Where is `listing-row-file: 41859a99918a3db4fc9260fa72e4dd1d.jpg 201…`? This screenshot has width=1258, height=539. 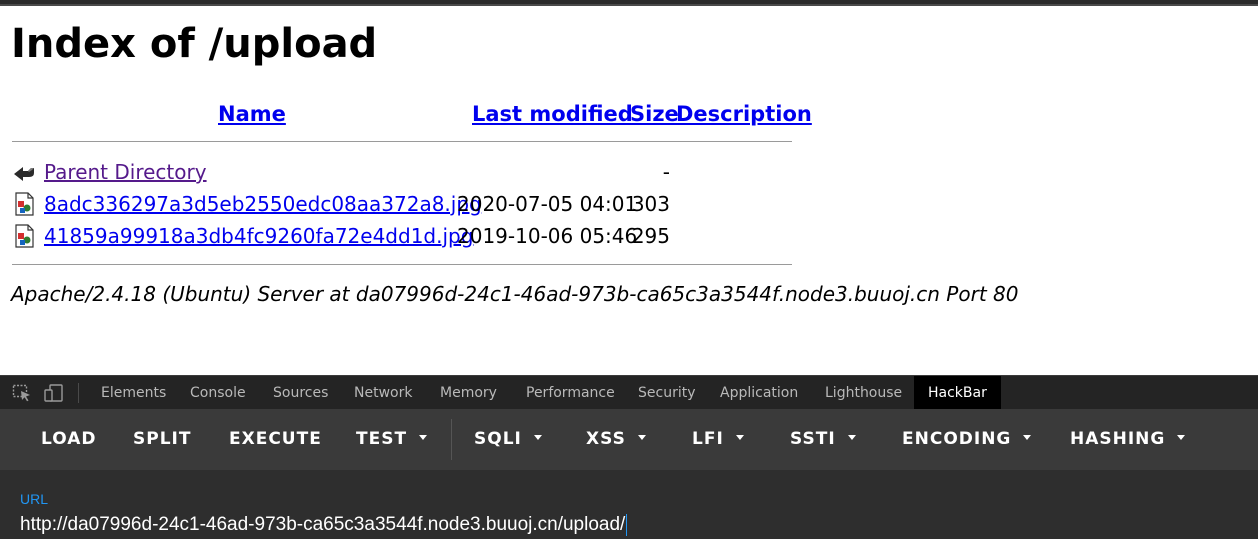
listing-row-file: 41859a99918a3db4fc9260fa72e4dd1d.jpg 201… is located at coordinates (400, 237).